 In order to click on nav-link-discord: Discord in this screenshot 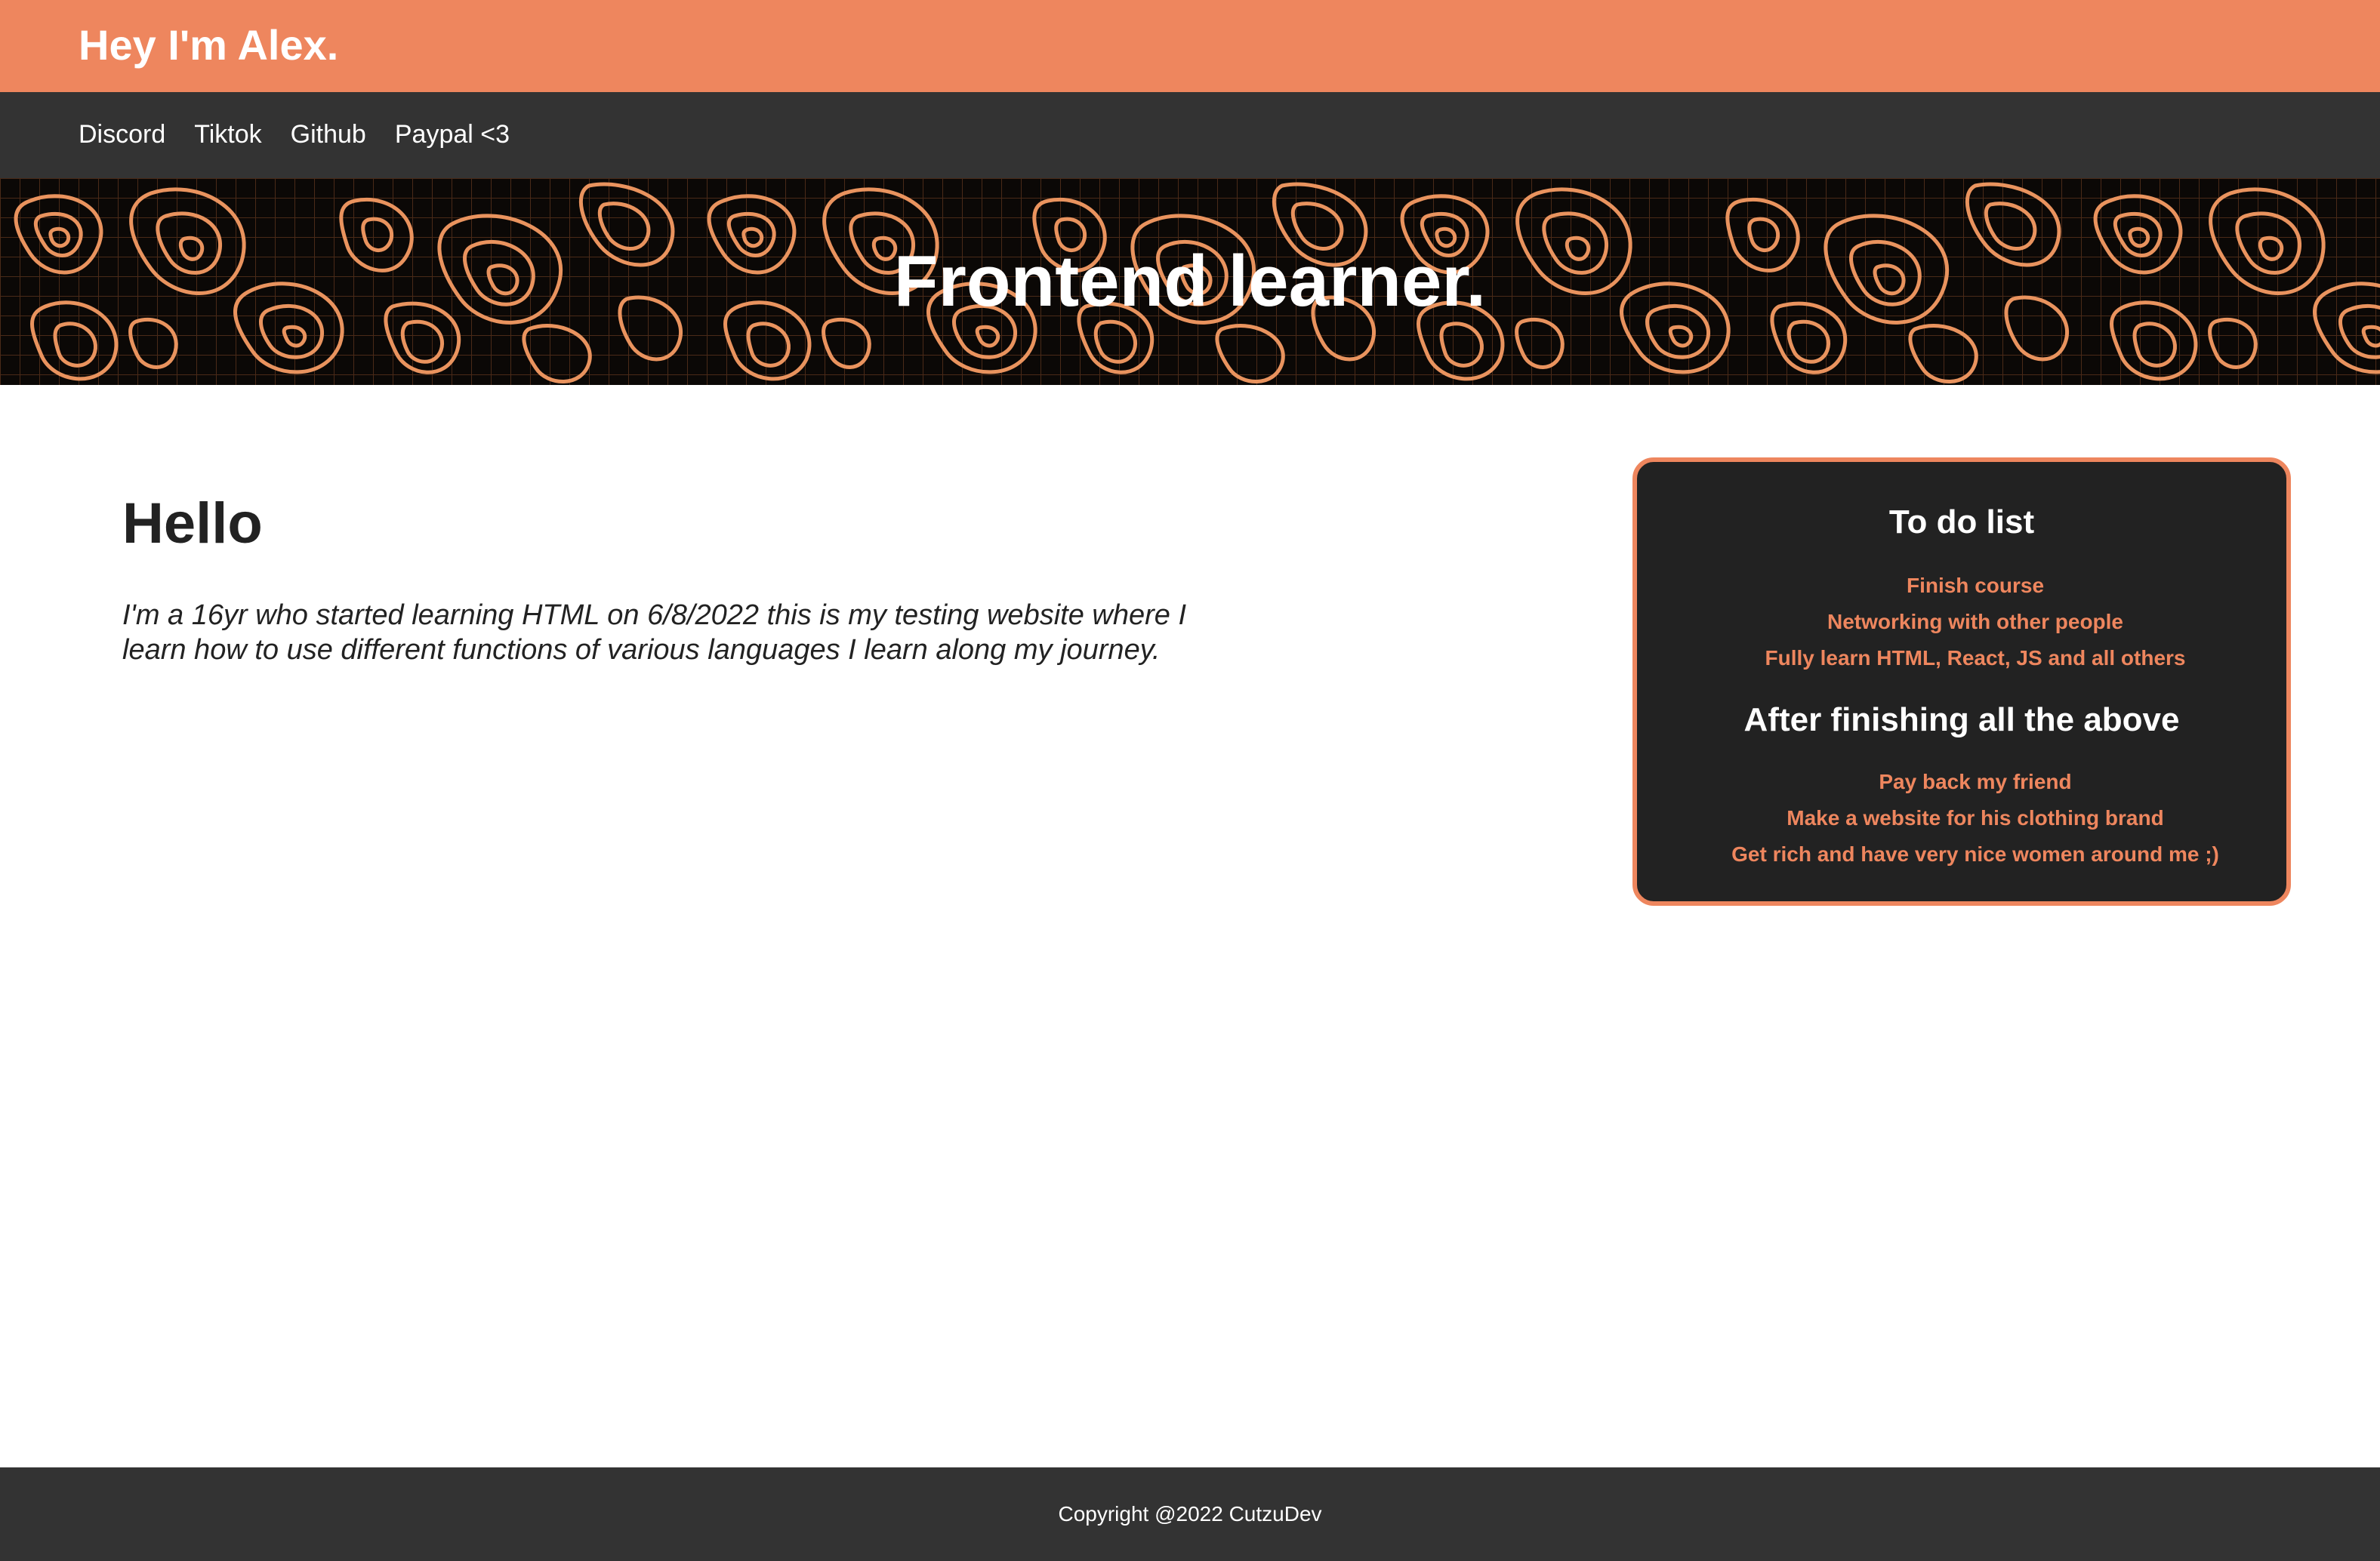, I will do `click(122, 134)`.